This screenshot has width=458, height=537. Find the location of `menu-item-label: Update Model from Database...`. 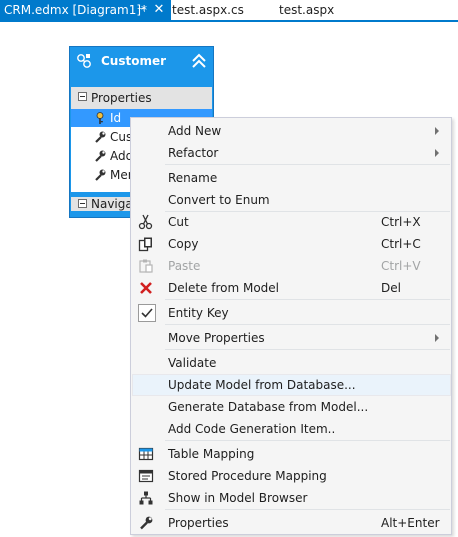

menu-item-label: Update Model from Database... is located at coordinates (262, 385).